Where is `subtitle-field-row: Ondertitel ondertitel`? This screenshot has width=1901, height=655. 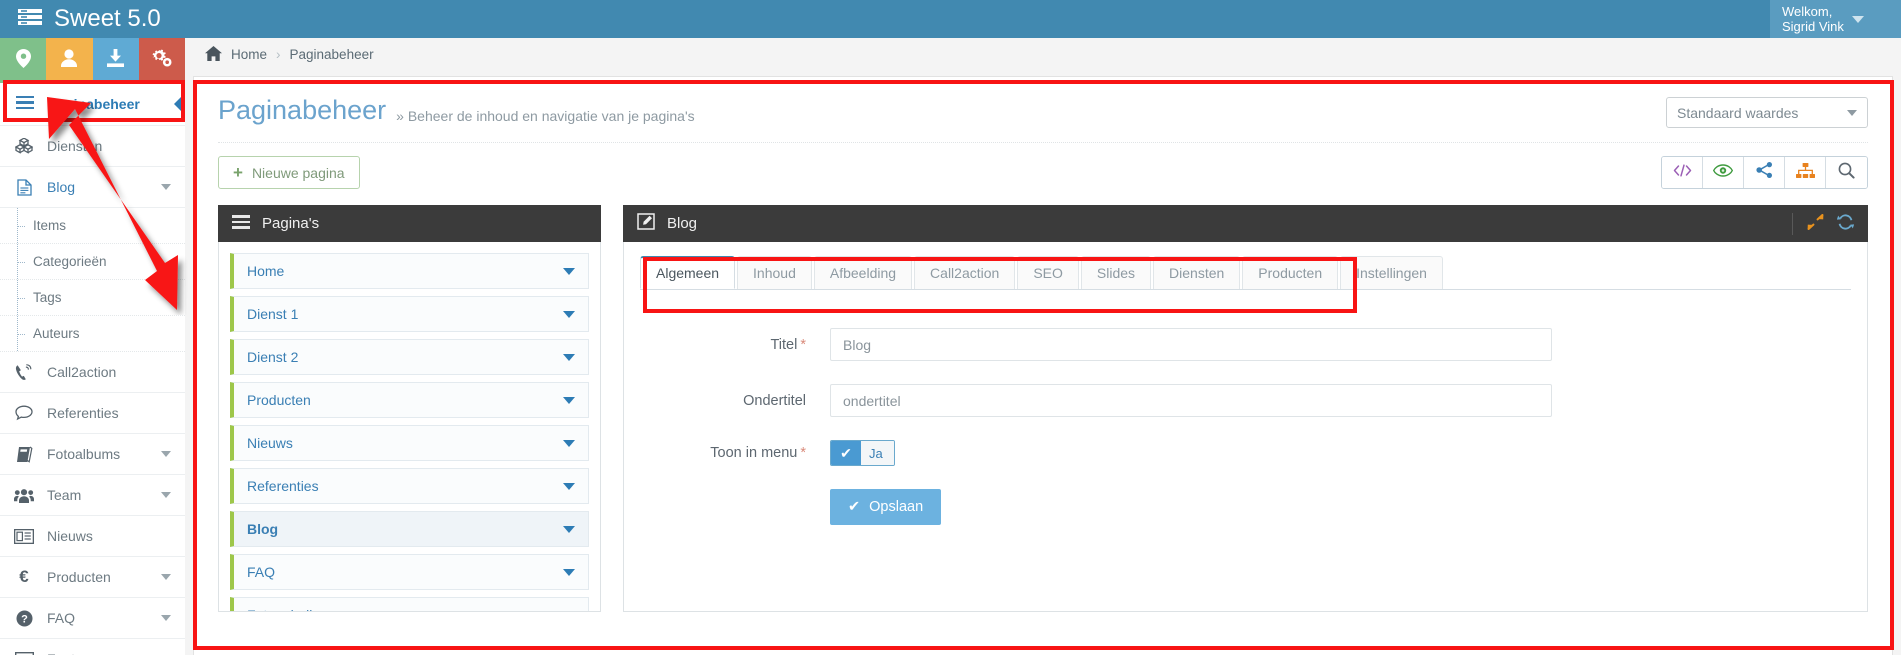 subtitle-field-row: Ondertitel ondertitel is located at coordinates (1245, 400).